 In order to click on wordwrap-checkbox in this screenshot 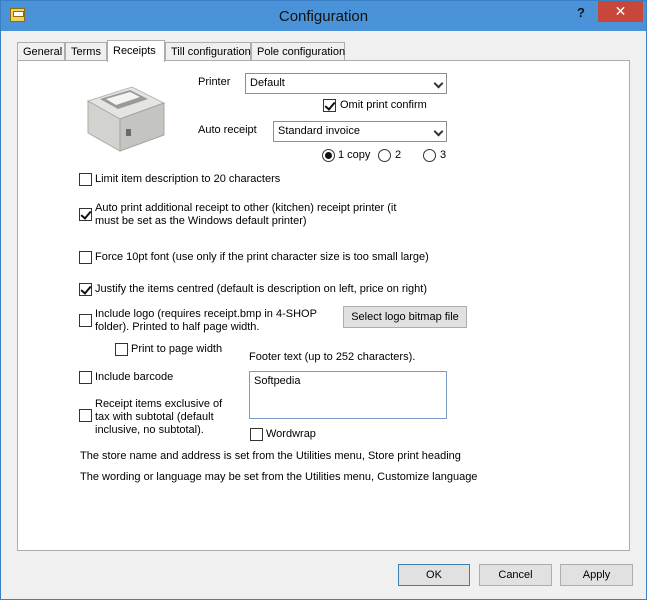, I will do `click(256, 434)`.